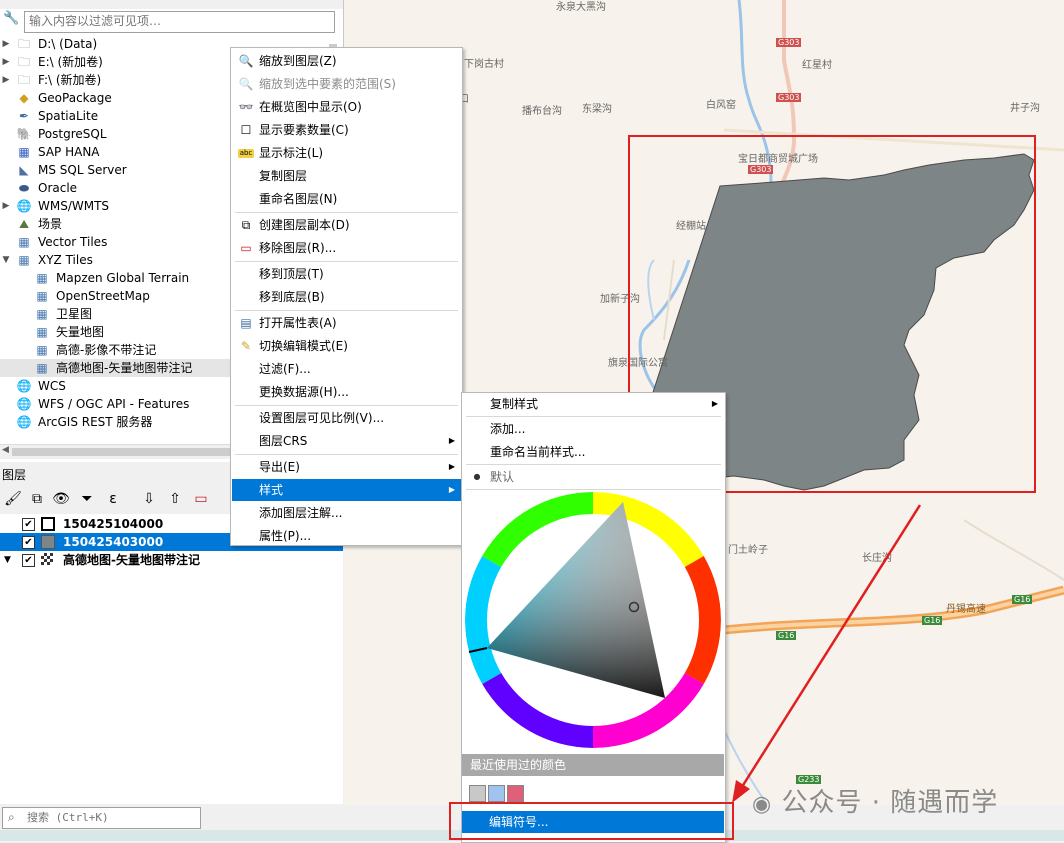 The height and width of the screenshot is (843, 1064). I want to click on menu-item-label: 移到底层(B), so click(292, 297).